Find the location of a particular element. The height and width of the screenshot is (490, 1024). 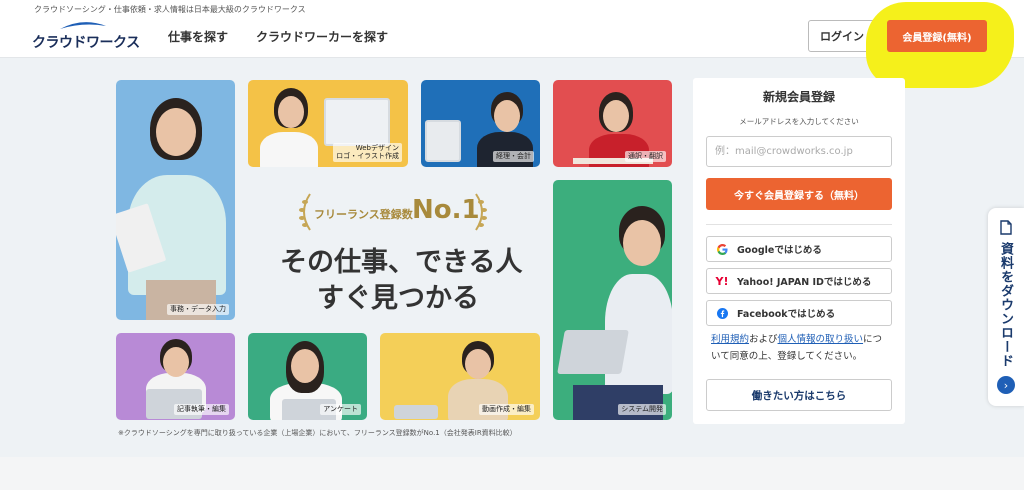

yahoo-signin-button: Y! Yahoo! JAPAN IDではじめる is located at coordinates (799, 281).